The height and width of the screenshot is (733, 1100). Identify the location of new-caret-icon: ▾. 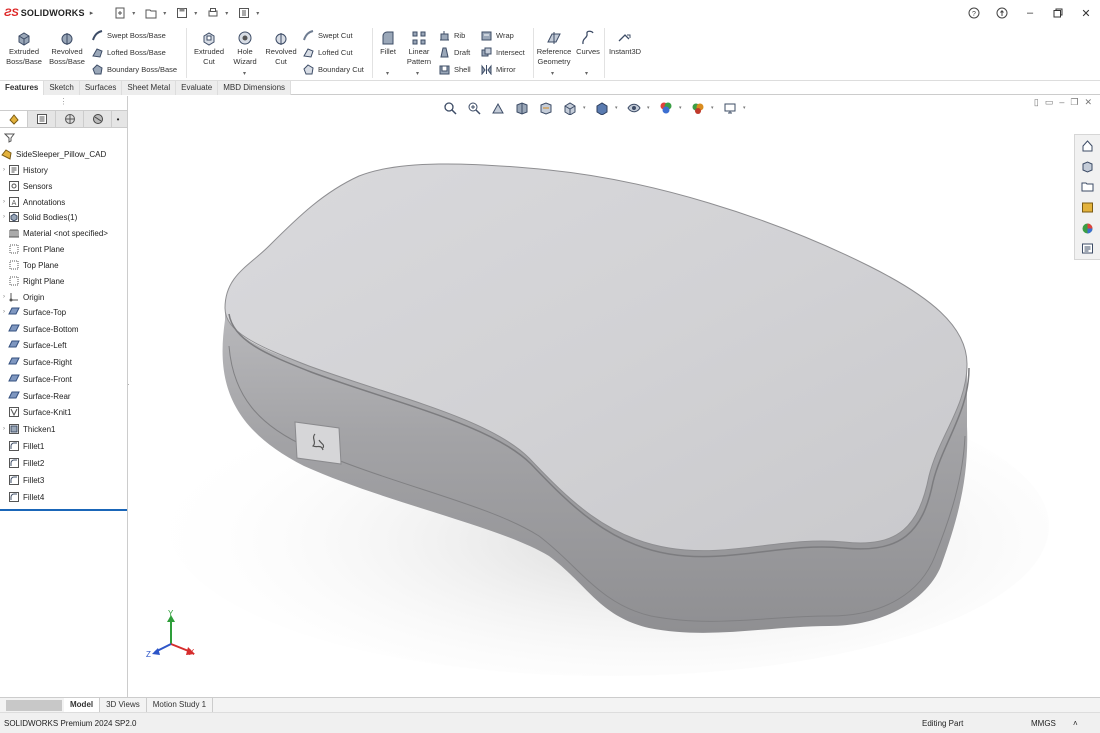
(133, 13).